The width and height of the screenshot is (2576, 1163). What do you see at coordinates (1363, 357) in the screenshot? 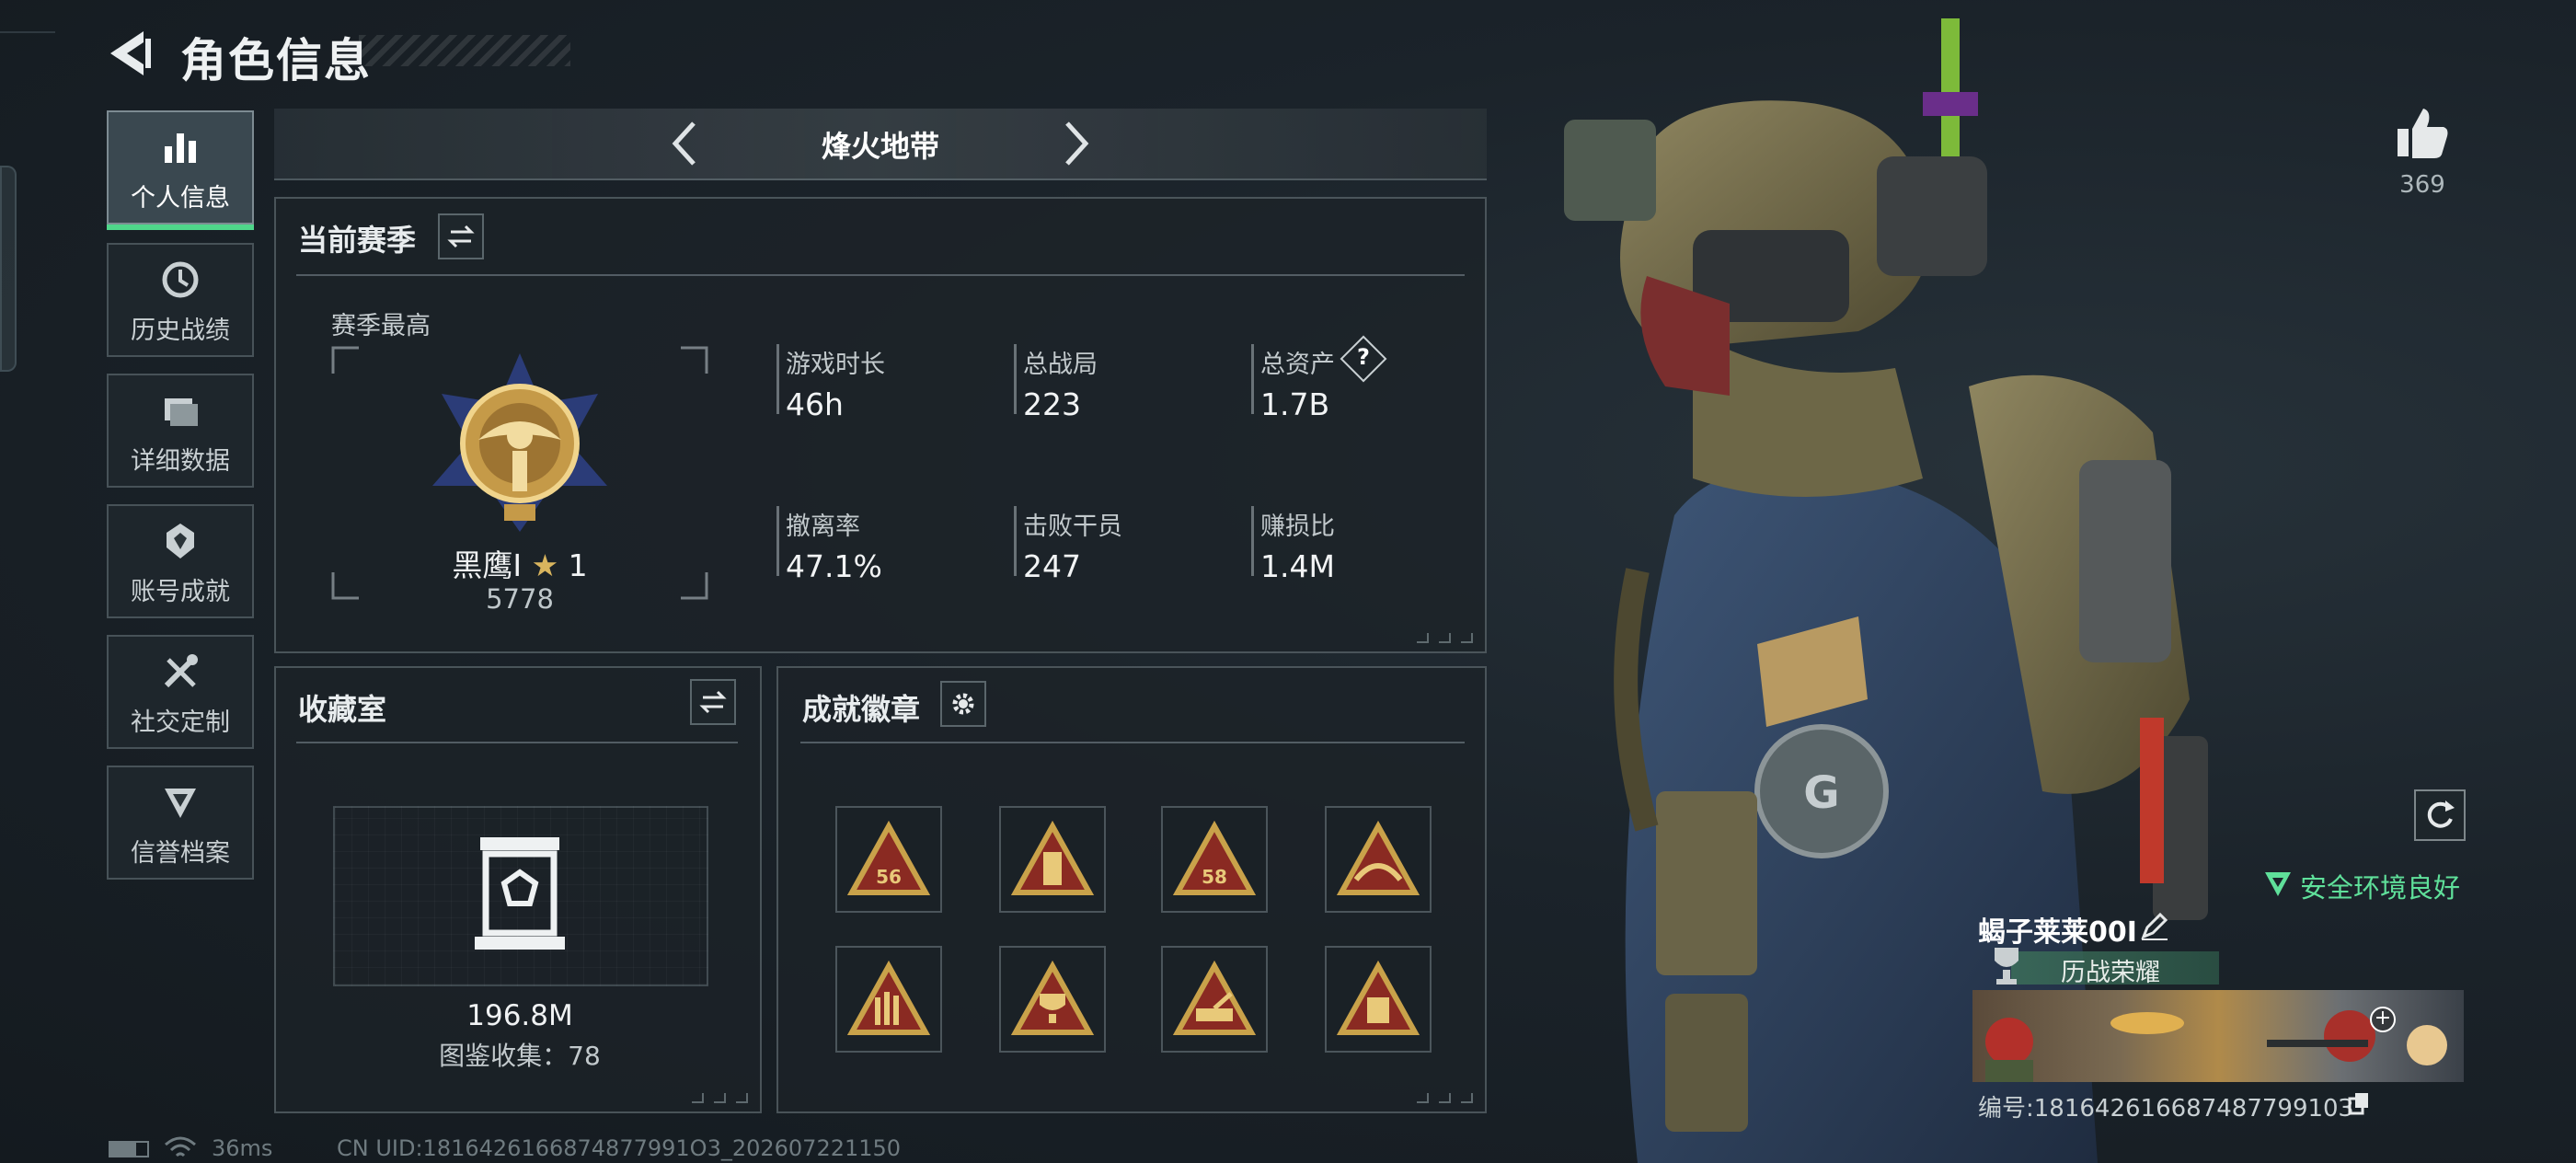
I see `help-icon: ?` at bounding box center [1363, 357].